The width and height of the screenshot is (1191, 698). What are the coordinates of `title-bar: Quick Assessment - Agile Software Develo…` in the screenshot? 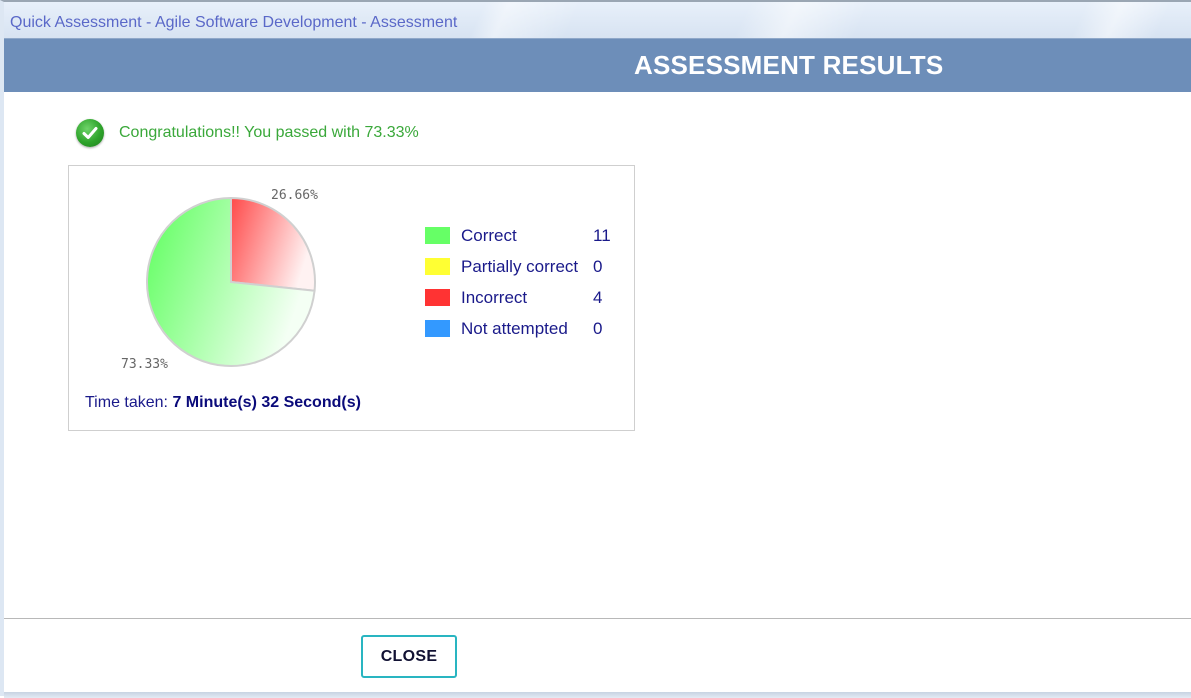 It's located at (597, 20).